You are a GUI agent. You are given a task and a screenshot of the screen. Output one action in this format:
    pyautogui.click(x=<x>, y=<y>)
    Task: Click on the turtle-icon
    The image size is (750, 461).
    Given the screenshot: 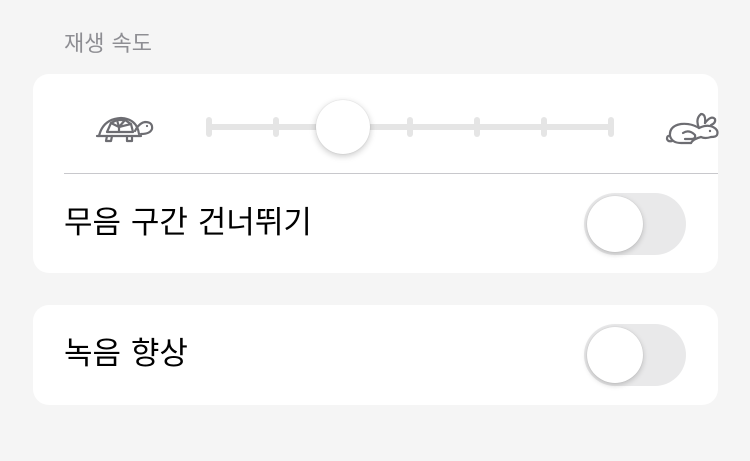 What is the action you would take?
    pyautogui.click(x=125, y=129)
    